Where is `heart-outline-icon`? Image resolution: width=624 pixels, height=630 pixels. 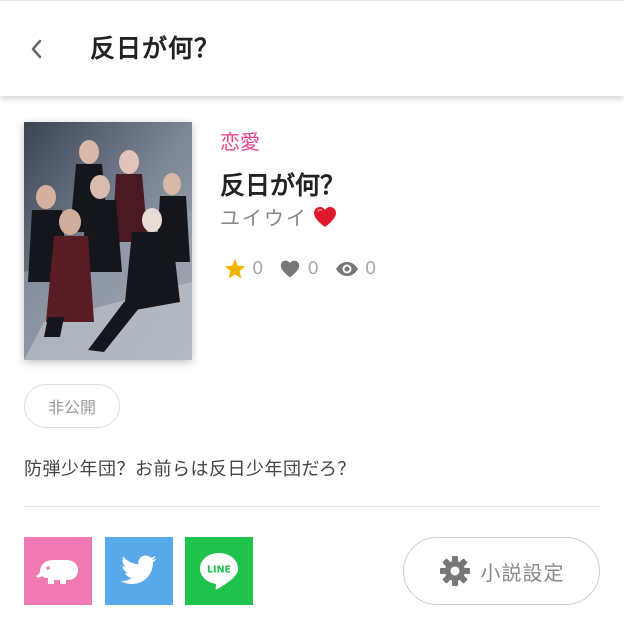 heart-outline-icon is located at coordinates (290, 268).